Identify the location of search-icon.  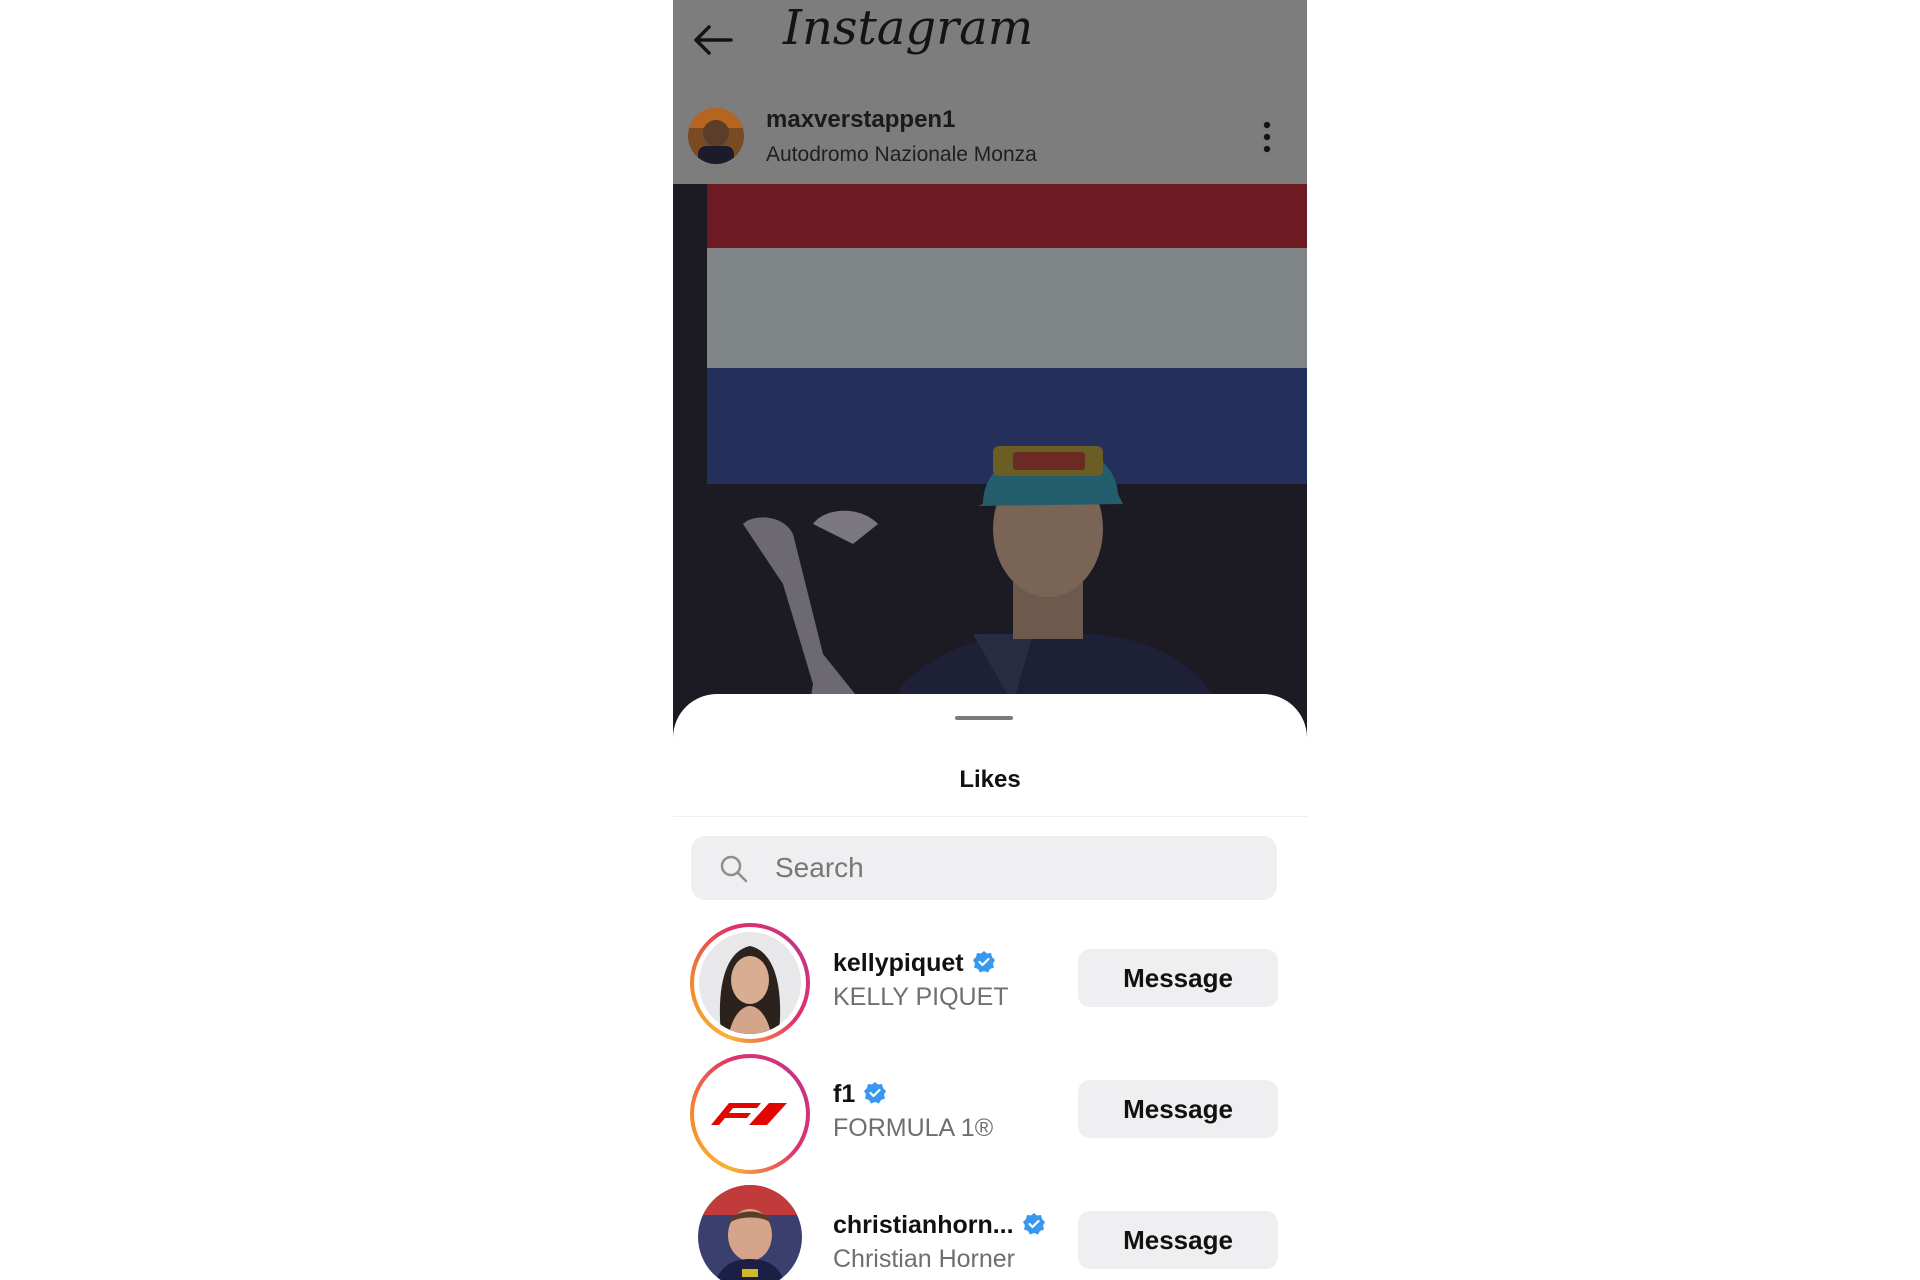
(734, 869).